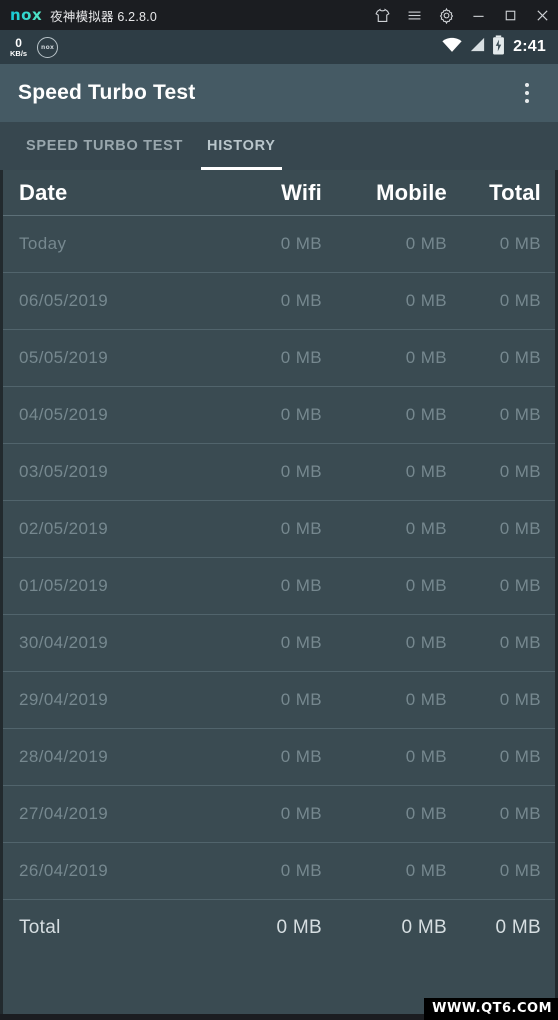 This screenshot has height=1020, width=558. What do you see at coordinates (279, 301) in the screenshot?
I see `table-row: 06/05/2019 0 MB 0 MB 0 MB` at bounding box center [279, 301].